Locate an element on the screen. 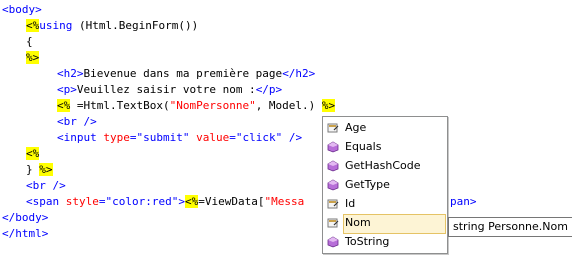  completion-label: Equals is located at coordinates (363, 146).